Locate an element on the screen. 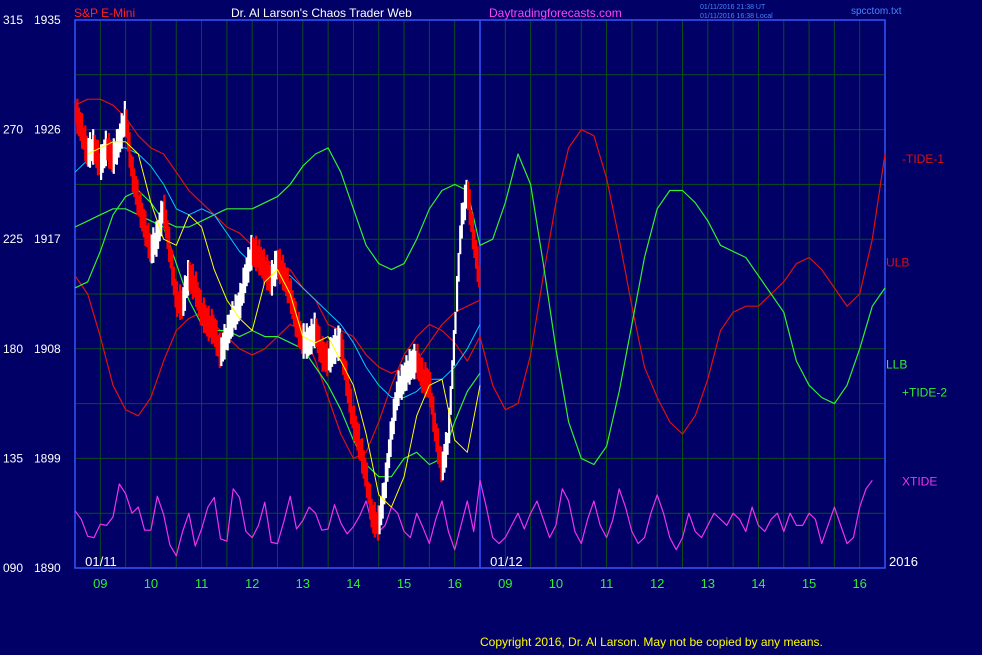 This screenshot has height=655, width=982. date-label: 01/12 is located at coordinates (506, 561).